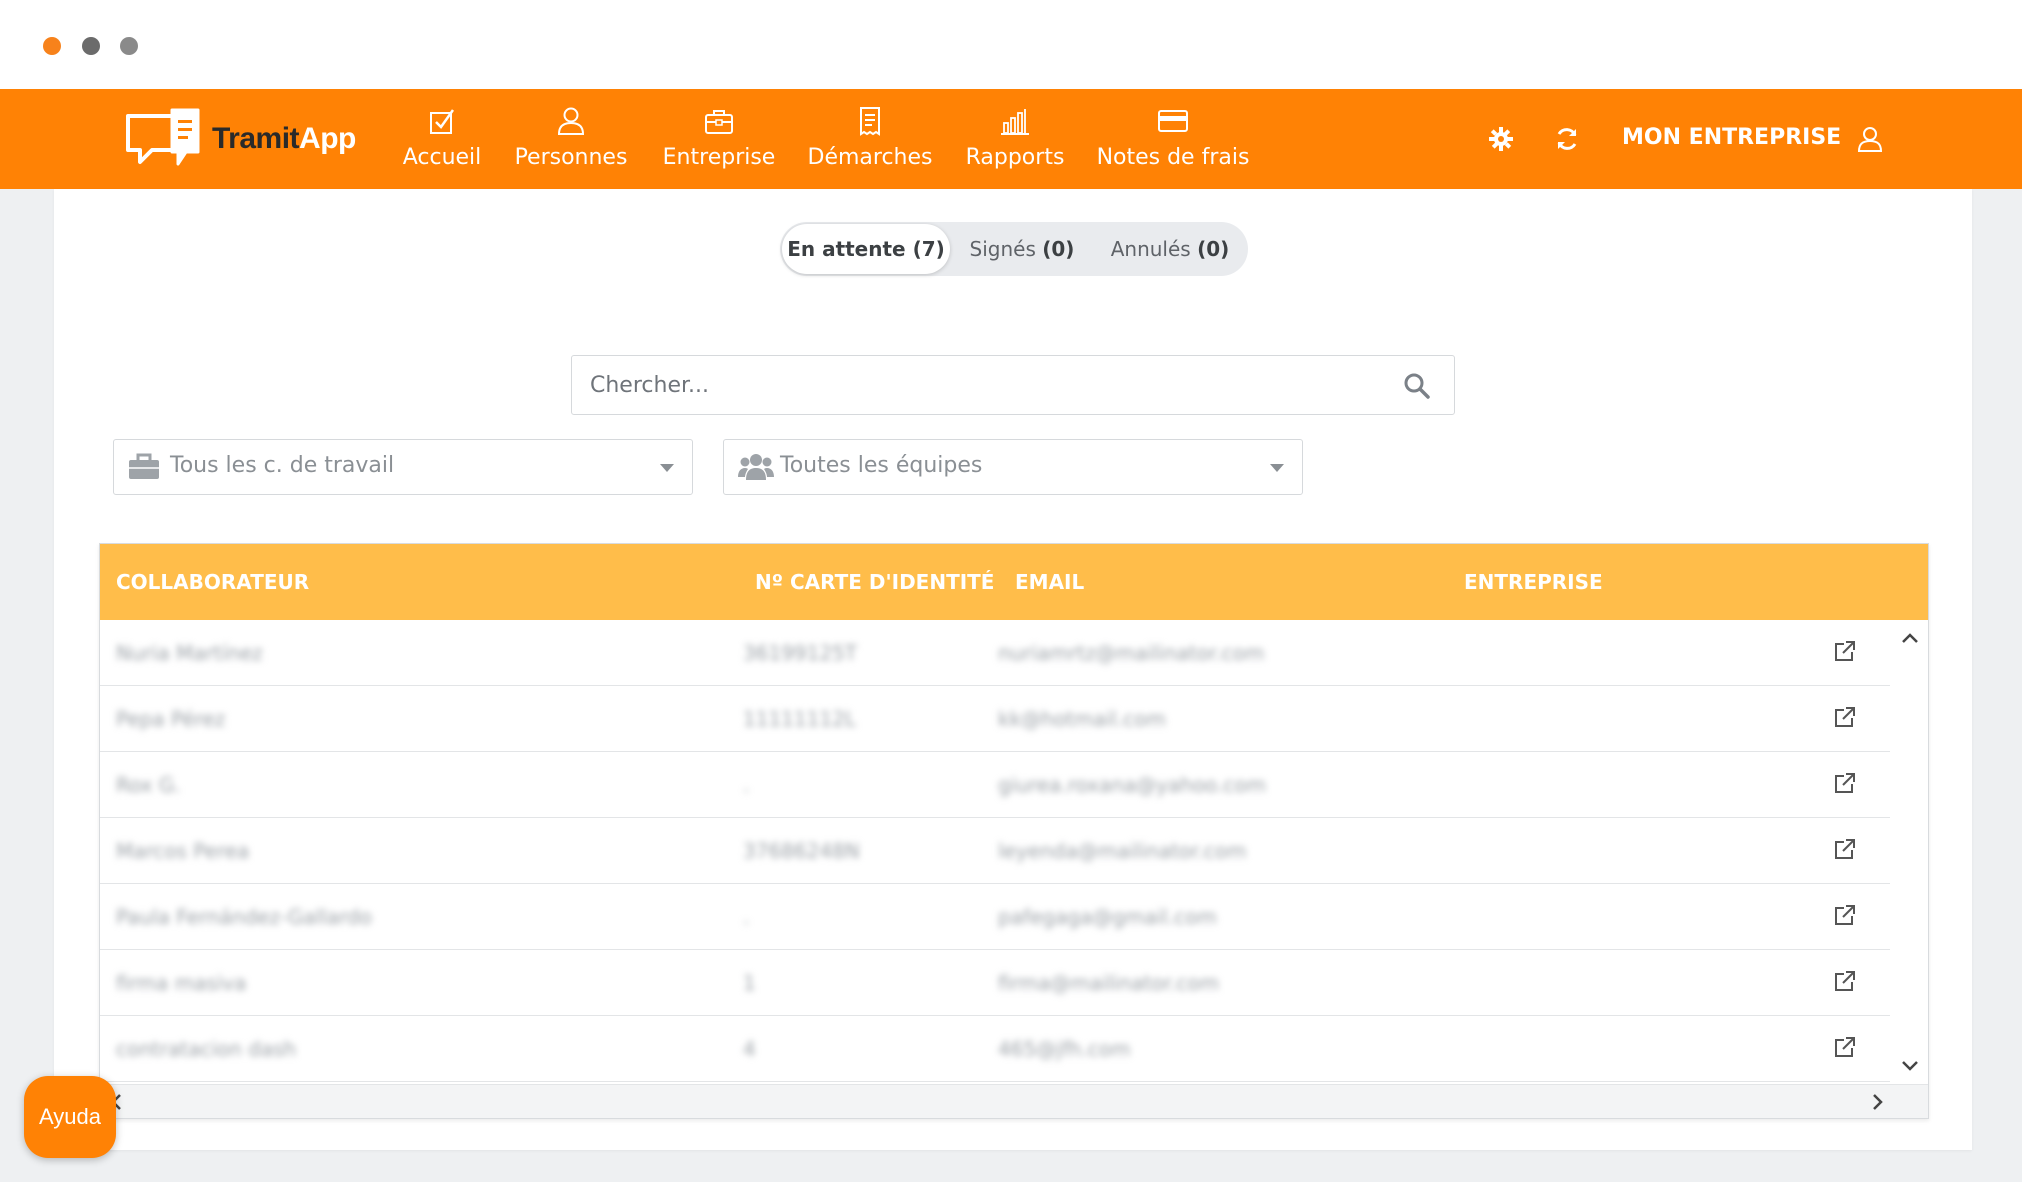 This screenshot has height=1182, width=2022. I want to click on cell-id: 4, so click(749, 1049).